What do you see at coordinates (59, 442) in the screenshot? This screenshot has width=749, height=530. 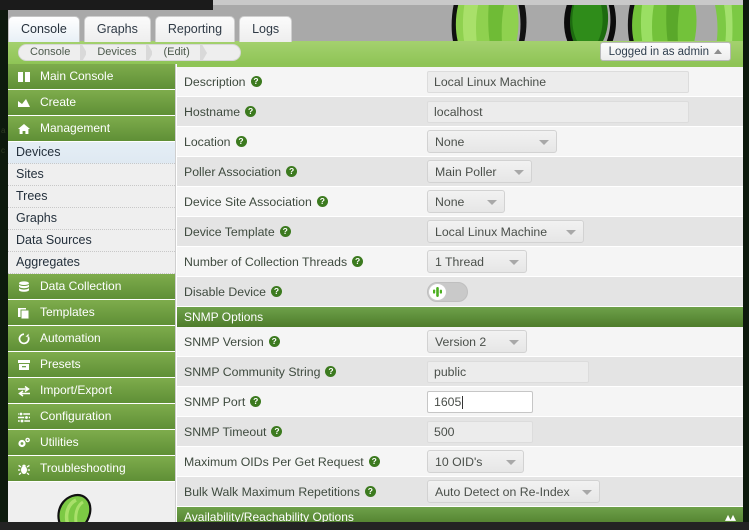 I see `sidebar-label: Utilities` at bounding box center [59, 442].